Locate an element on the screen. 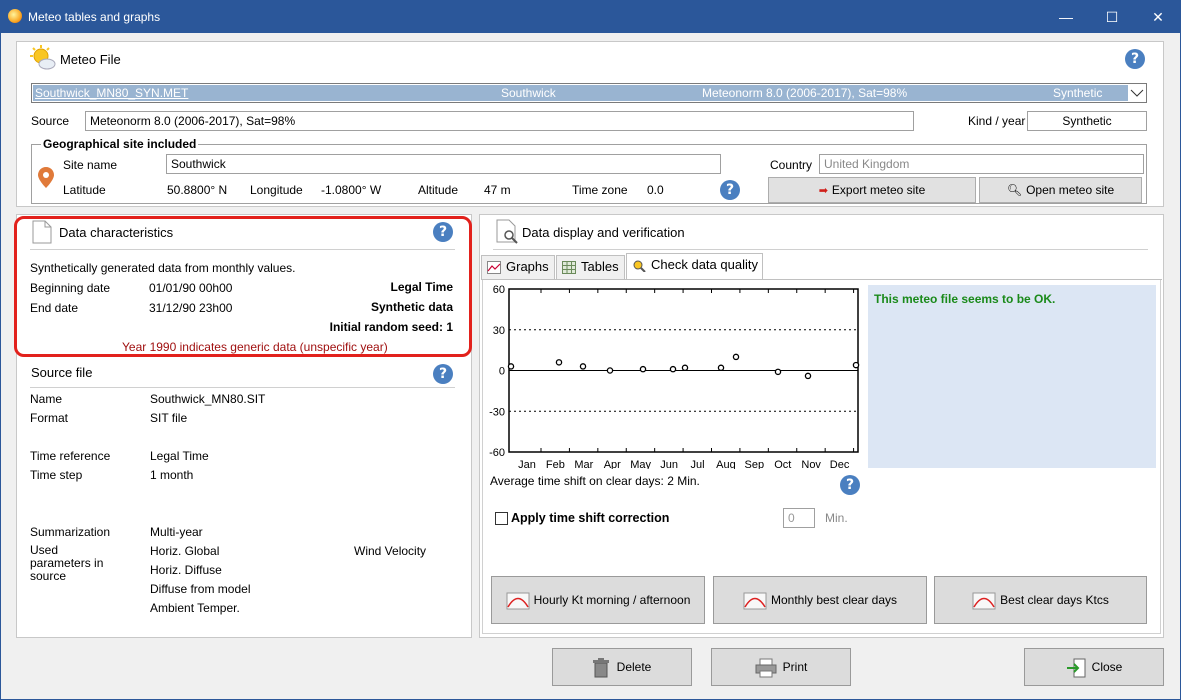  y-tick-label: -60 is located at coordinates (497, 453).